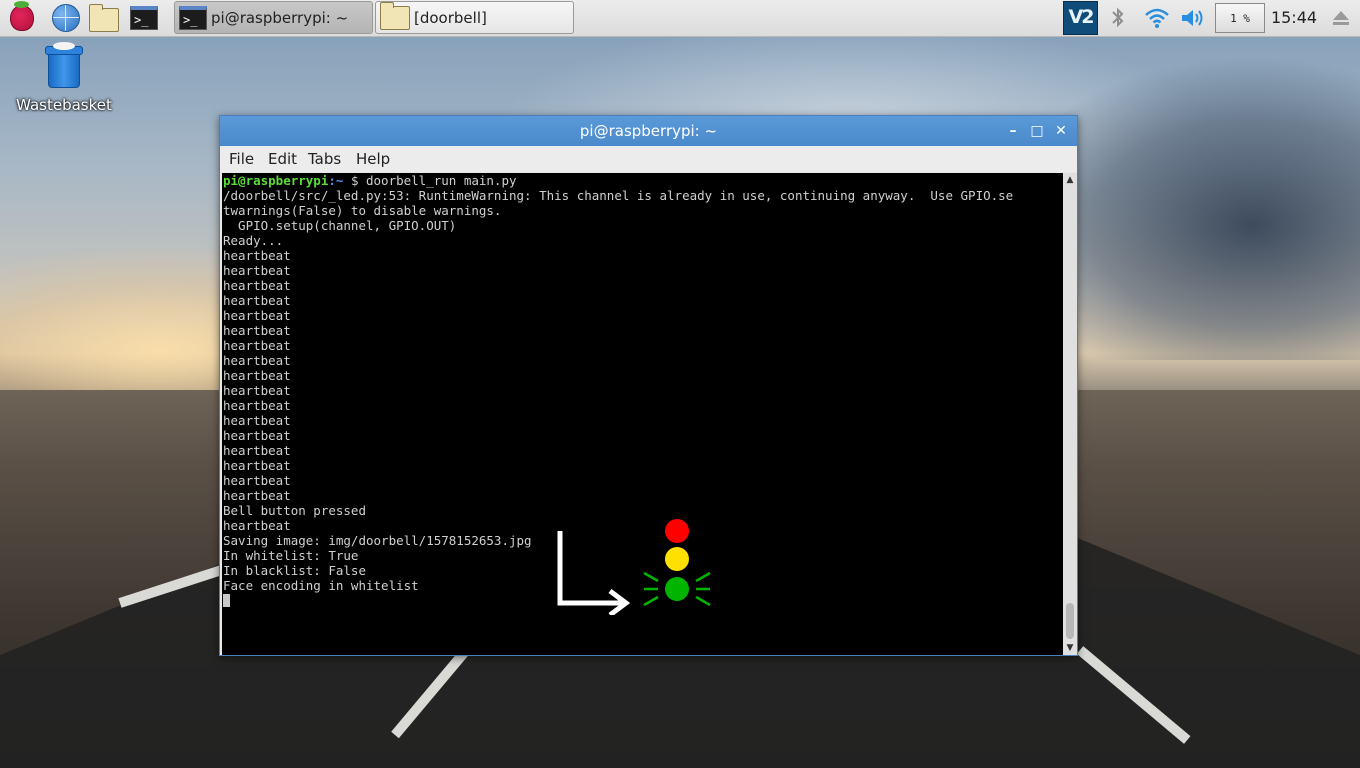 Image resolution: width=1360 pixels, height=768 pixels. I want to click on task-button-doorbell-folder: [doorbell], so click(474, 17).